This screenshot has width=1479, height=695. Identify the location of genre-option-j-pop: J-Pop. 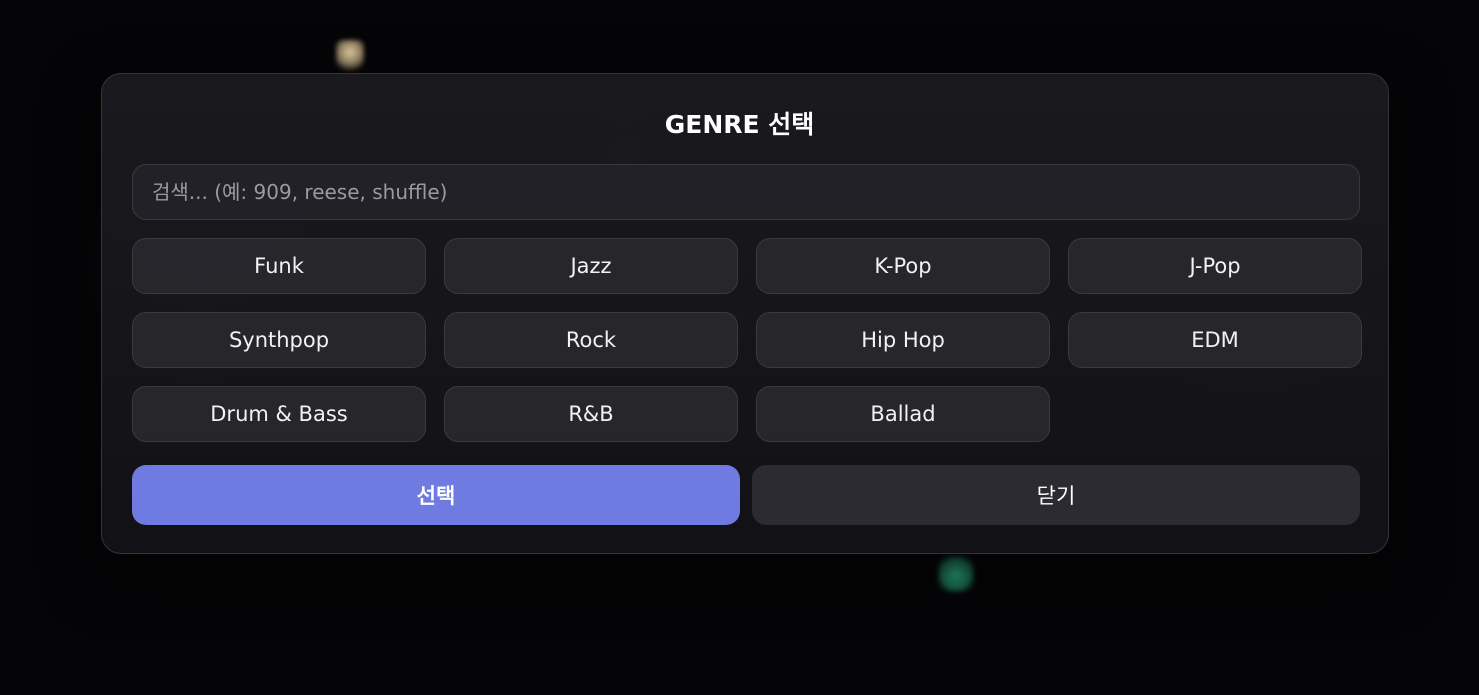
(1215, 266).